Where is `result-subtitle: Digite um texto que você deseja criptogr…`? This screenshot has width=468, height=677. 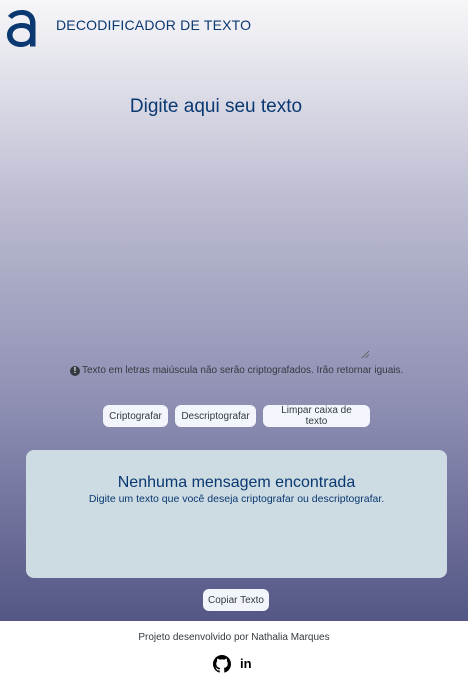
result-subtitle: Digite um texto que você deseja criptogr… is located at coordinates (236, 499).